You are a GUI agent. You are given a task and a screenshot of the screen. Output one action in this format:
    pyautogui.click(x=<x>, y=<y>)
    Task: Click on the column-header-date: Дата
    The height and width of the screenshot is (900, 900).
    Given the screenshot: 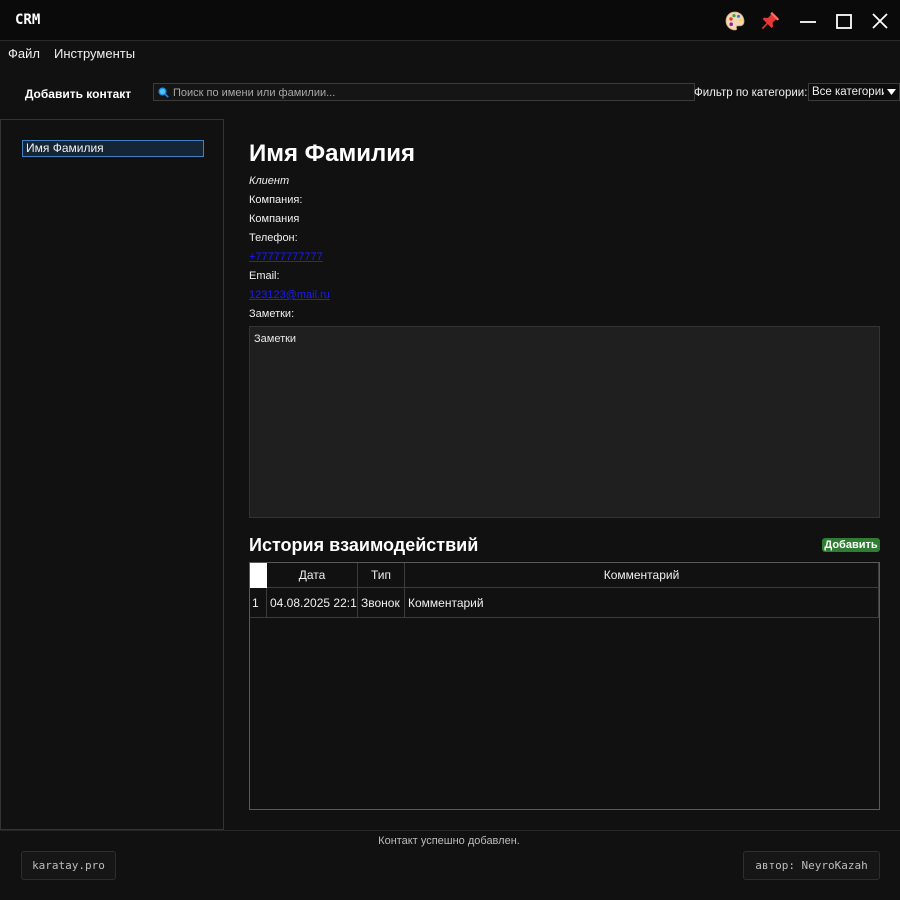 What is the action you would take?
    pyautogui.click(x=312, y=575)
    